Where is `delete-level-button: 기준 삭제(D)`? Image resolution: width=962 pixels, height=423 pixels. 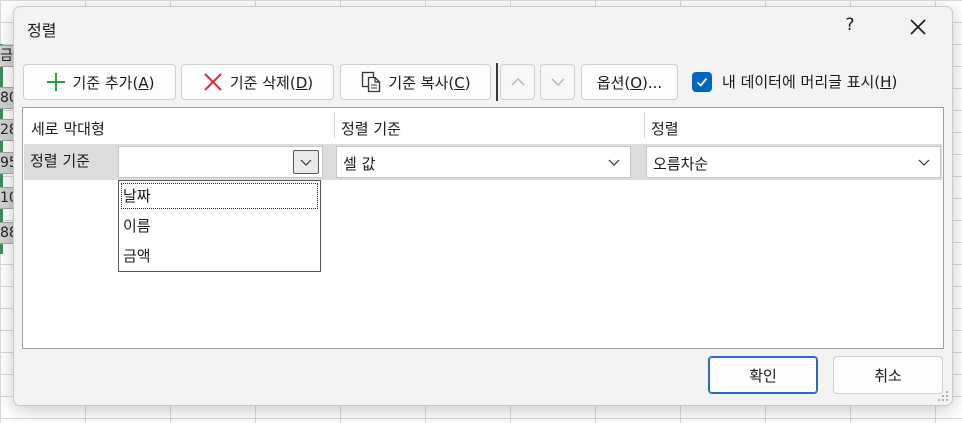
delete-level-button: 기준 삭제(D) is located at coordinates (257, 82).